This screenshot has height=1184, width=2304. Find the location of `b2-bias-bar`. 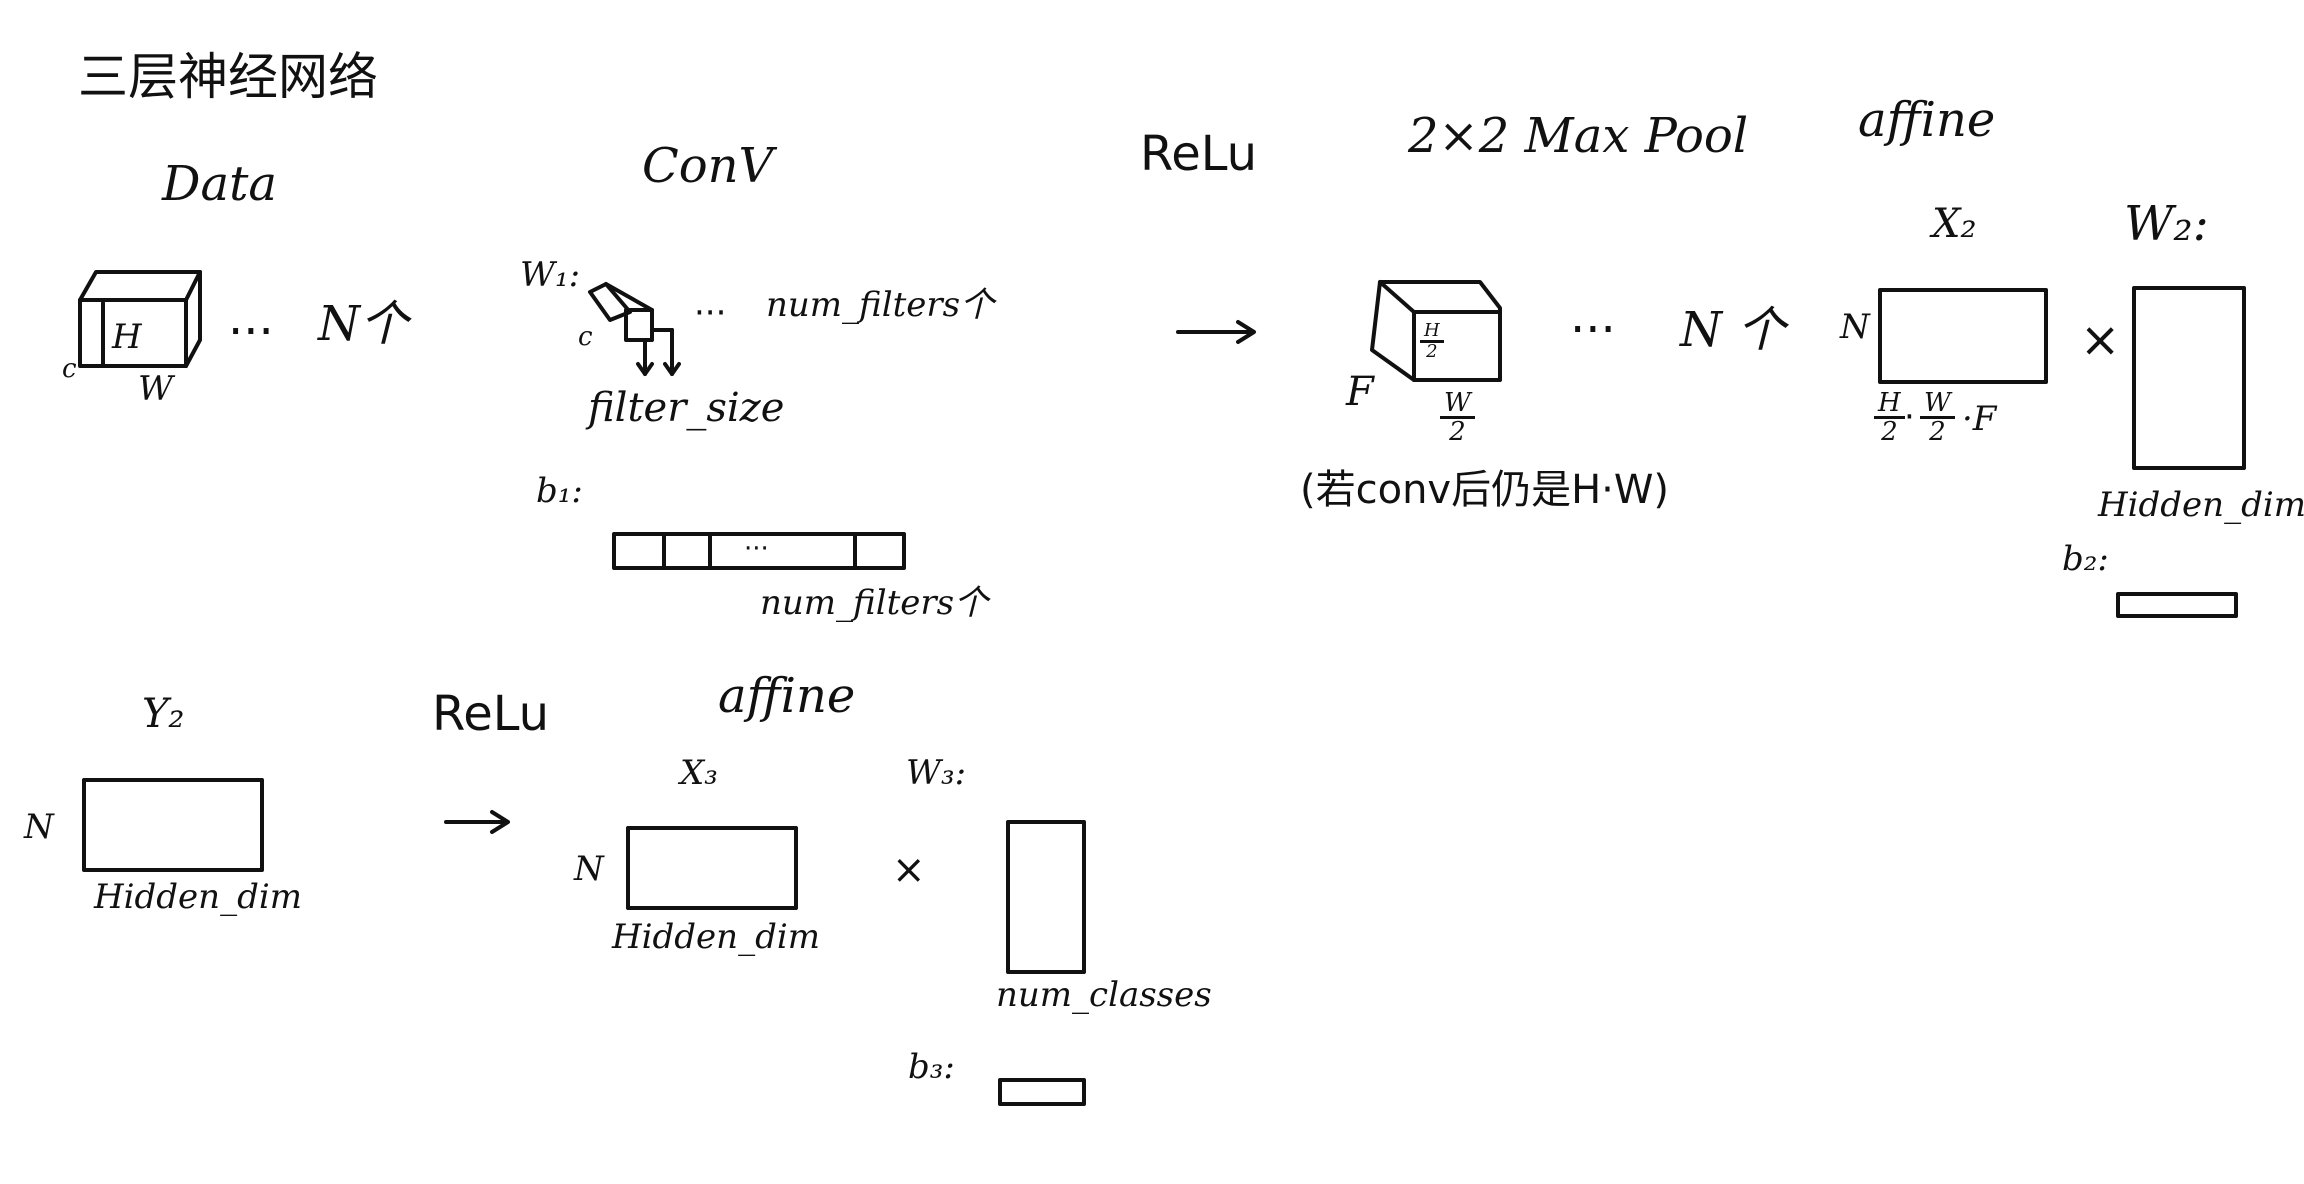

b2-bias-bar is located at coordinates (2177, 605).